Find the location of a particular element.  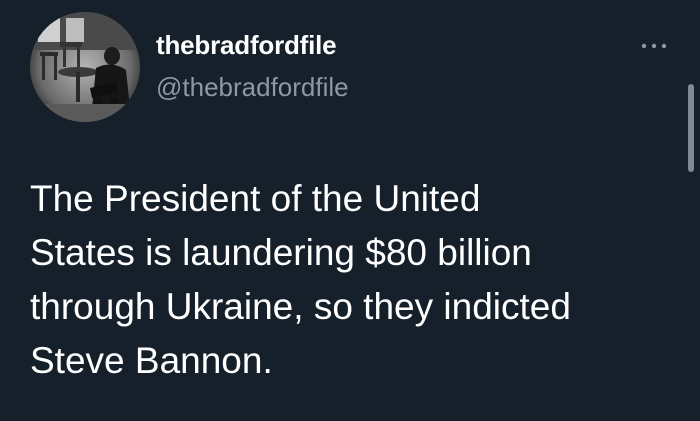

more-options-button is located at coordinates (654, 46).